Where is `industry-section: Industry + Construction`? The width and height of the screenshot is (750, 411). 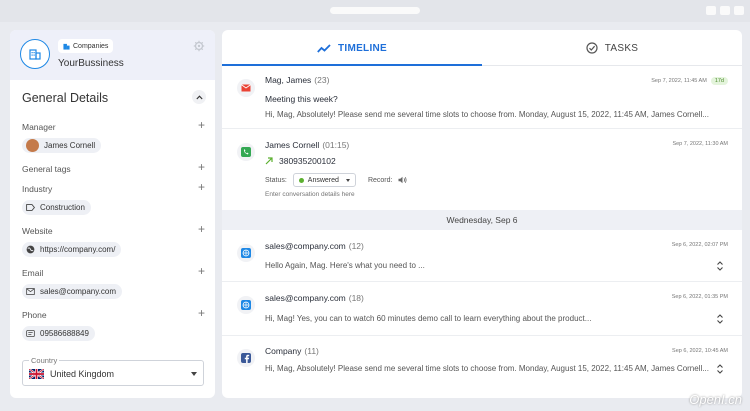
industry-section: Industry + Construction is located at coordinates (113, 198).